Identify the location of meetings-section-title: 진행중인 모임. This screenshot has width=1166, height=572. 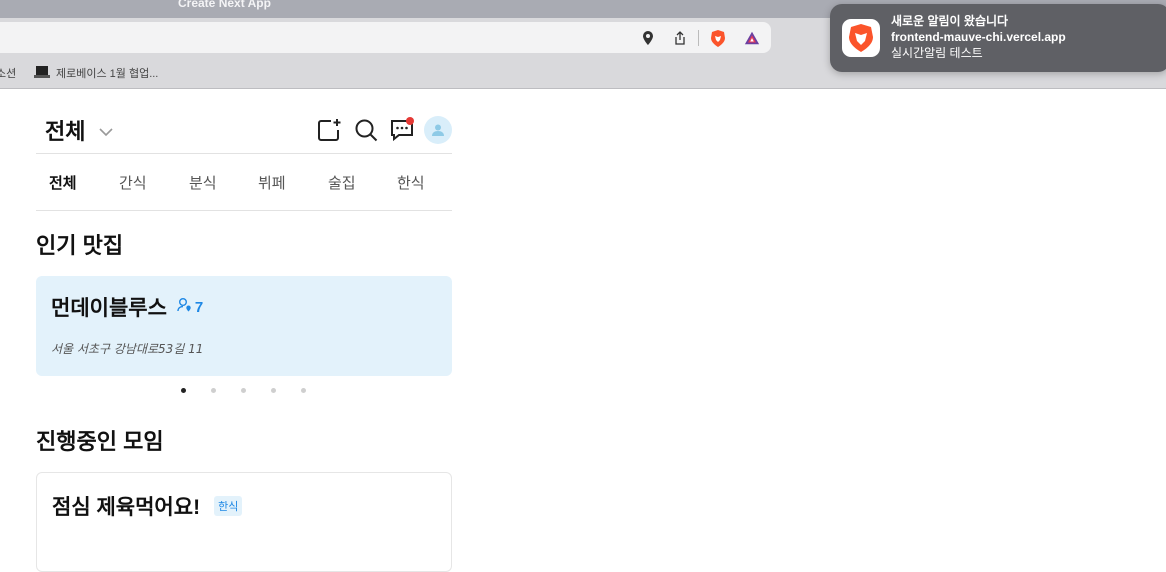
(100, 441).